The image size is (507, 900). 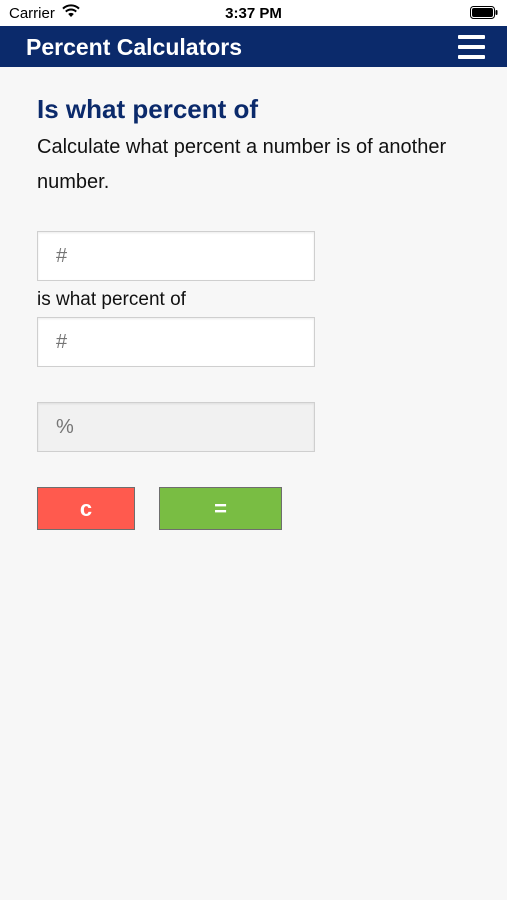 What do you see at coordinates (176, 256) in the screenshot?
I see `first-number-input` at bounding box center [176, 256].